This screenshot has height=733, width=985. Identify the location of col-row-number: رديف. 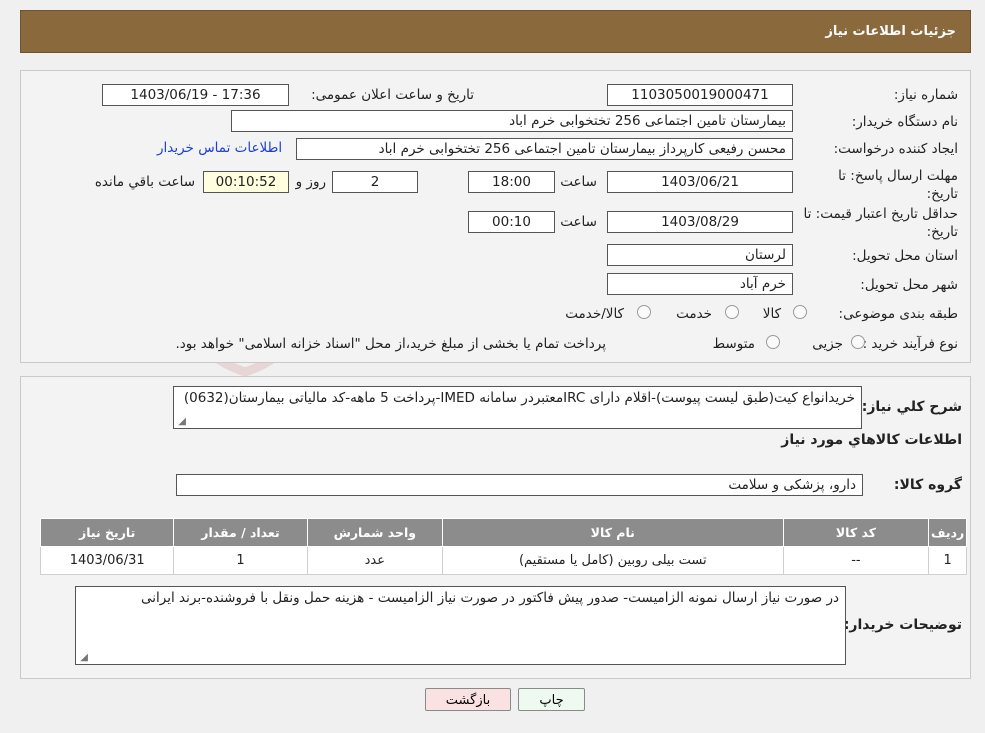
(947, 532).